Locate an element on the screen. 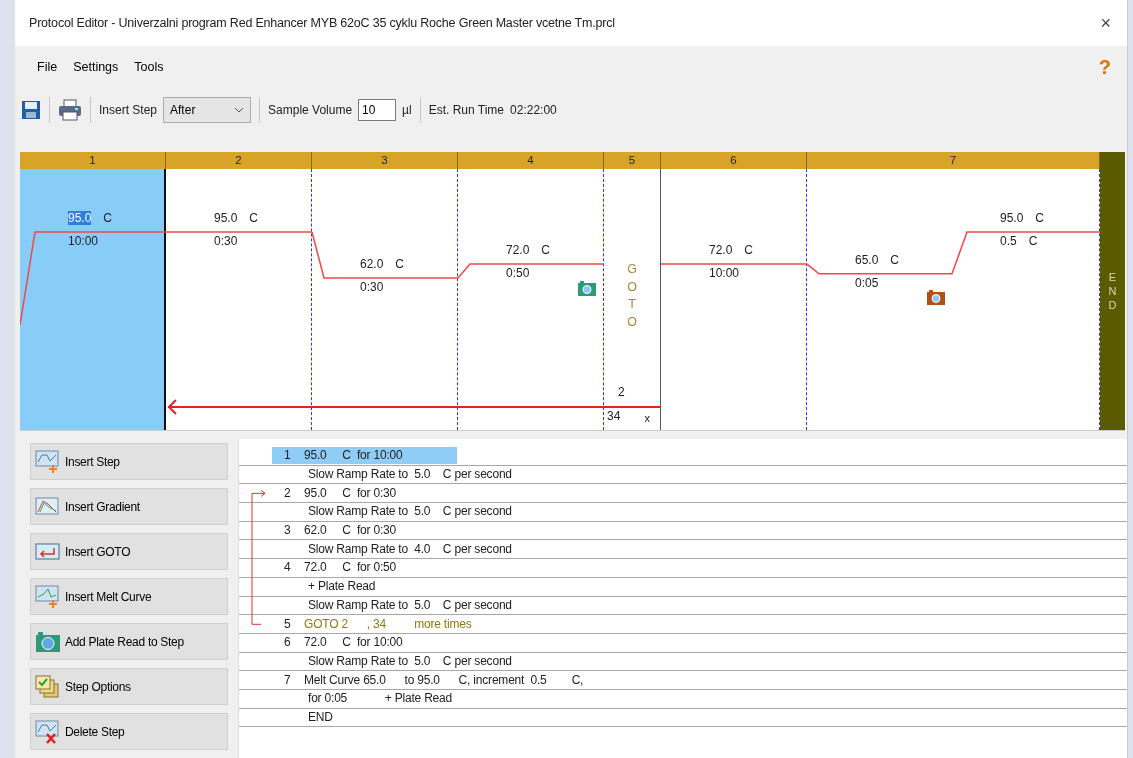  step-text: 62.0 C for 0:30 is located at coordinates (350, 531).